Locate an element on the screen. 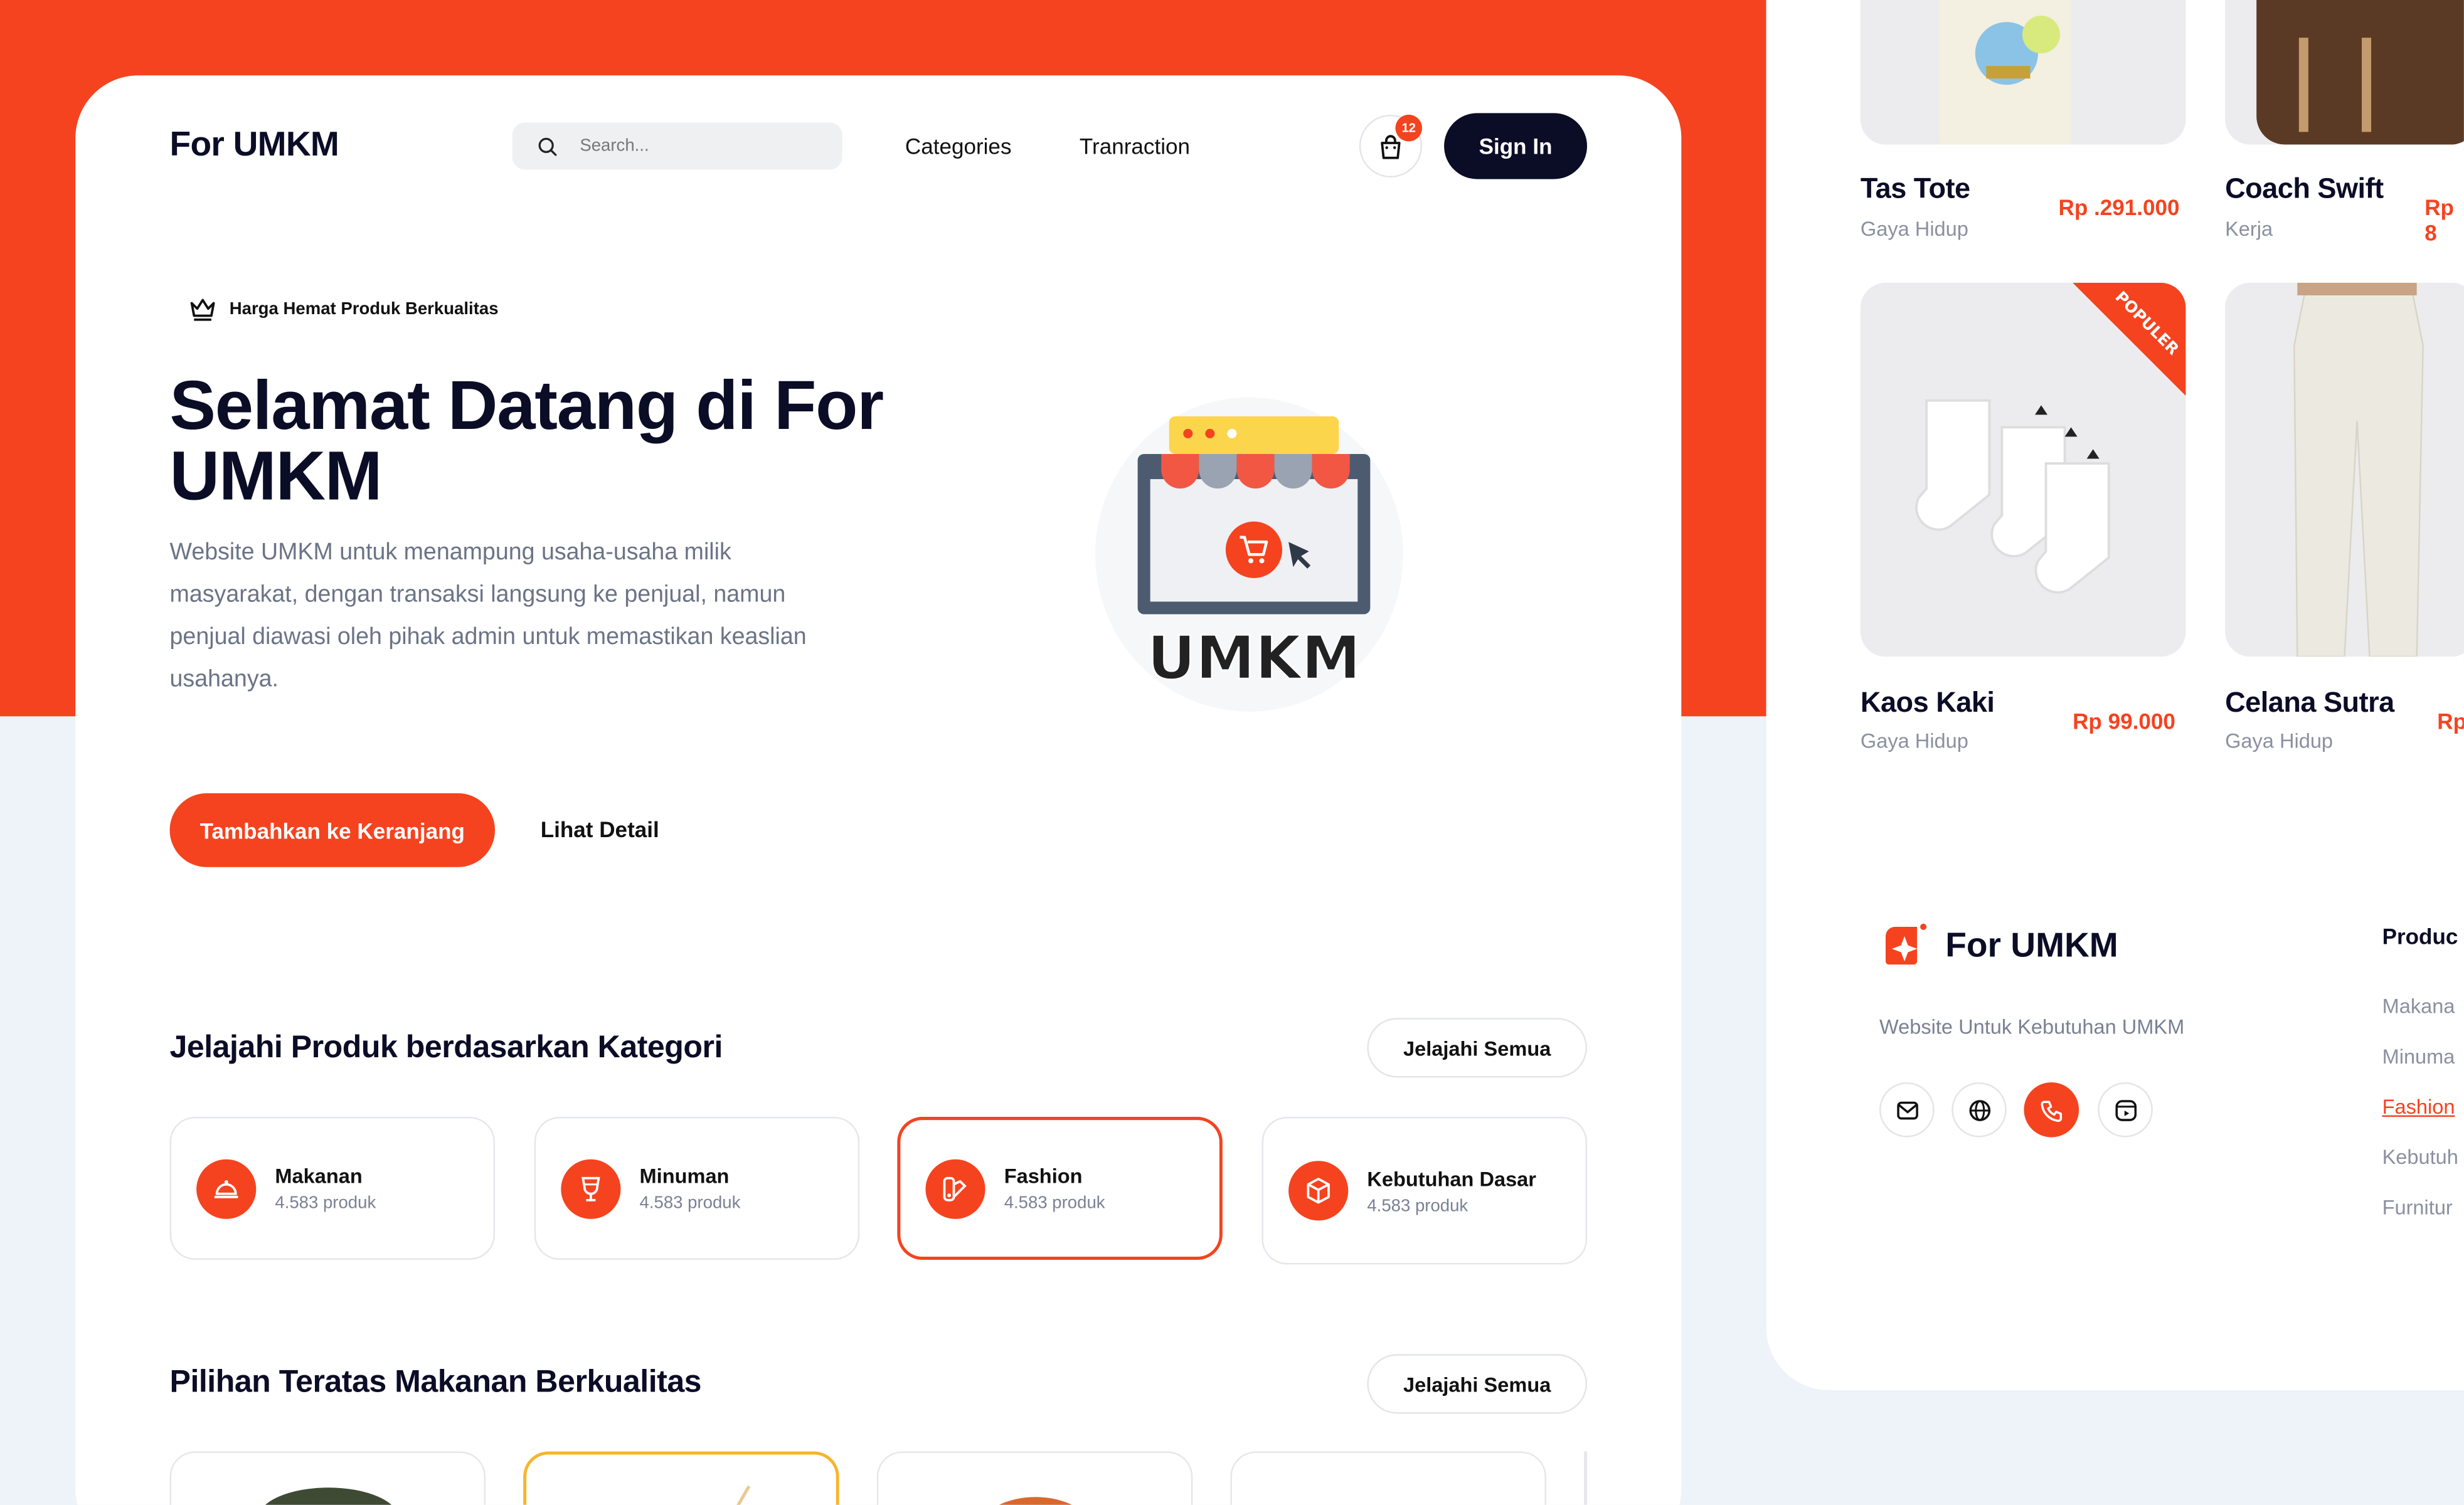  email-button is located at coordinates (1907, 1110).